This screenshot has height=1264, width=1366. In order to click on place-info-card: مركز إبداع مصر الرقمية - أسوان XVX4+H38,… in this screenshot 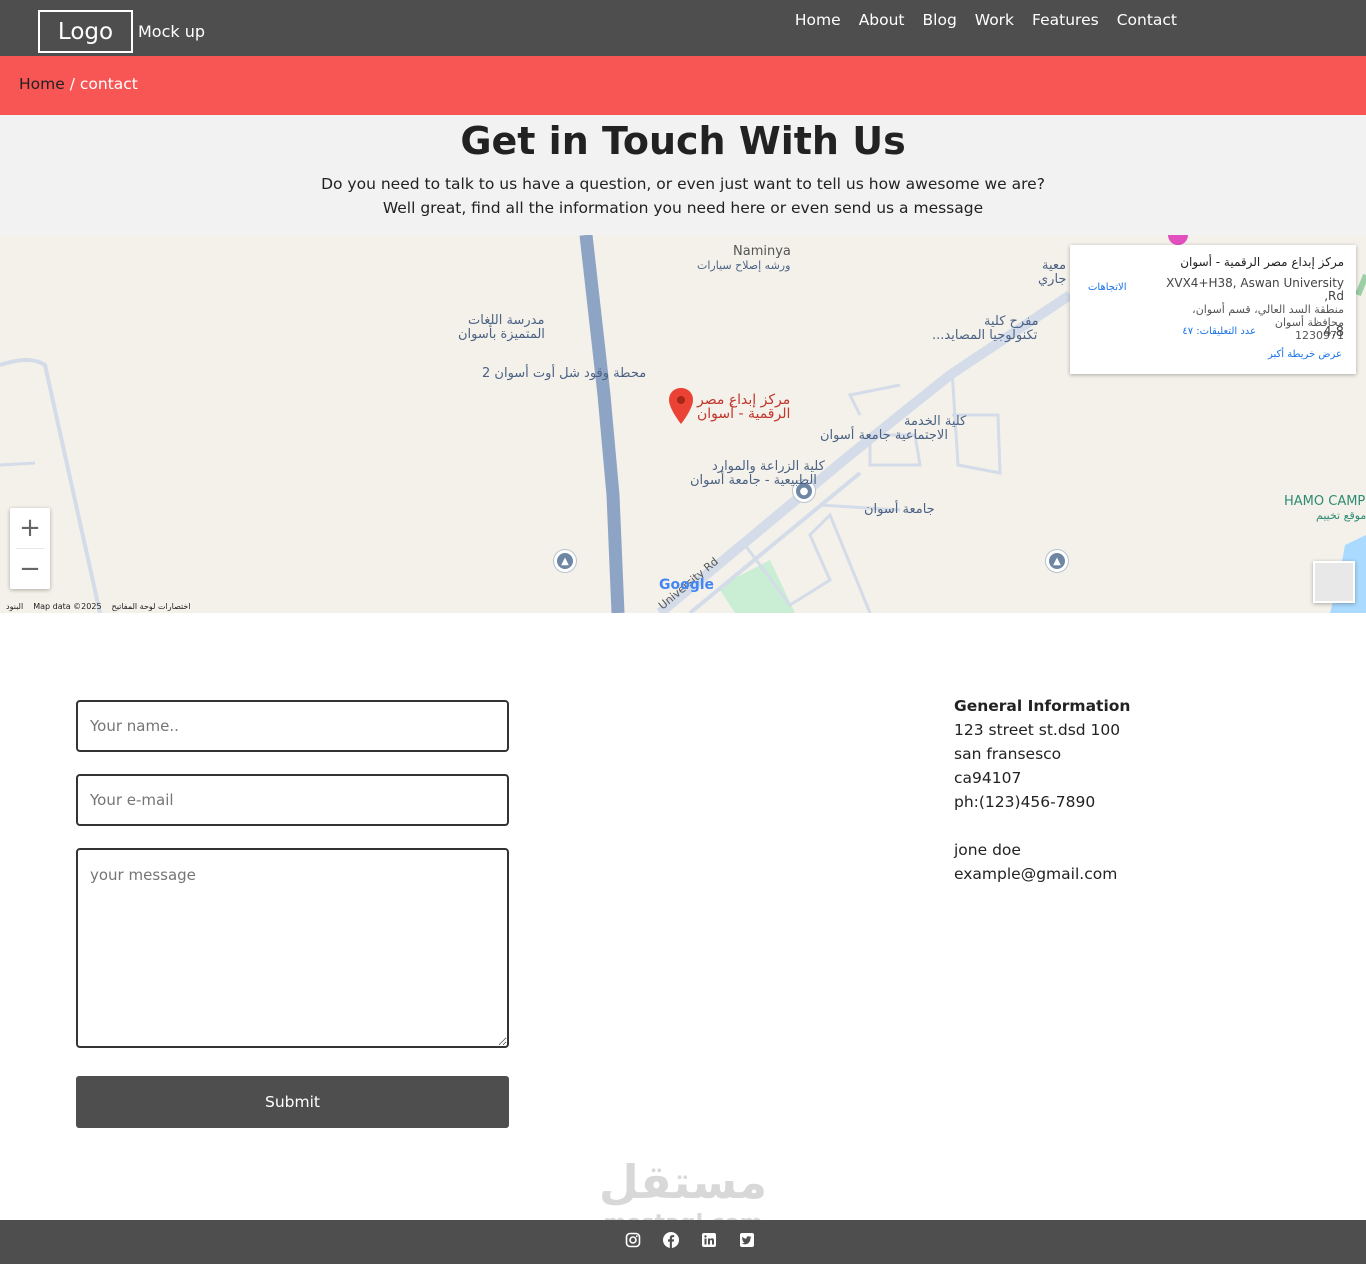, I will do `click(1213, 309)`.